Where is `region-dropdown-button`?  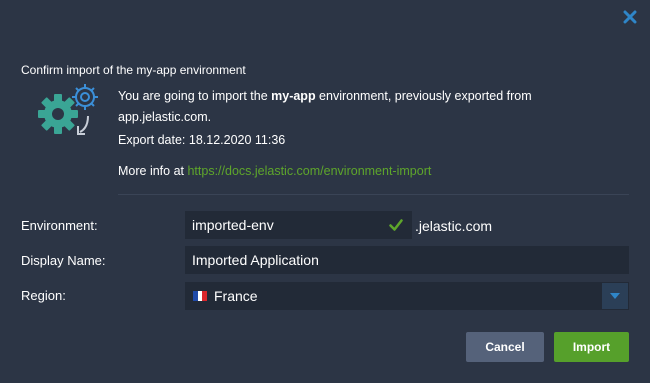
region-dropdown-button is located at coordinates (615, 296).